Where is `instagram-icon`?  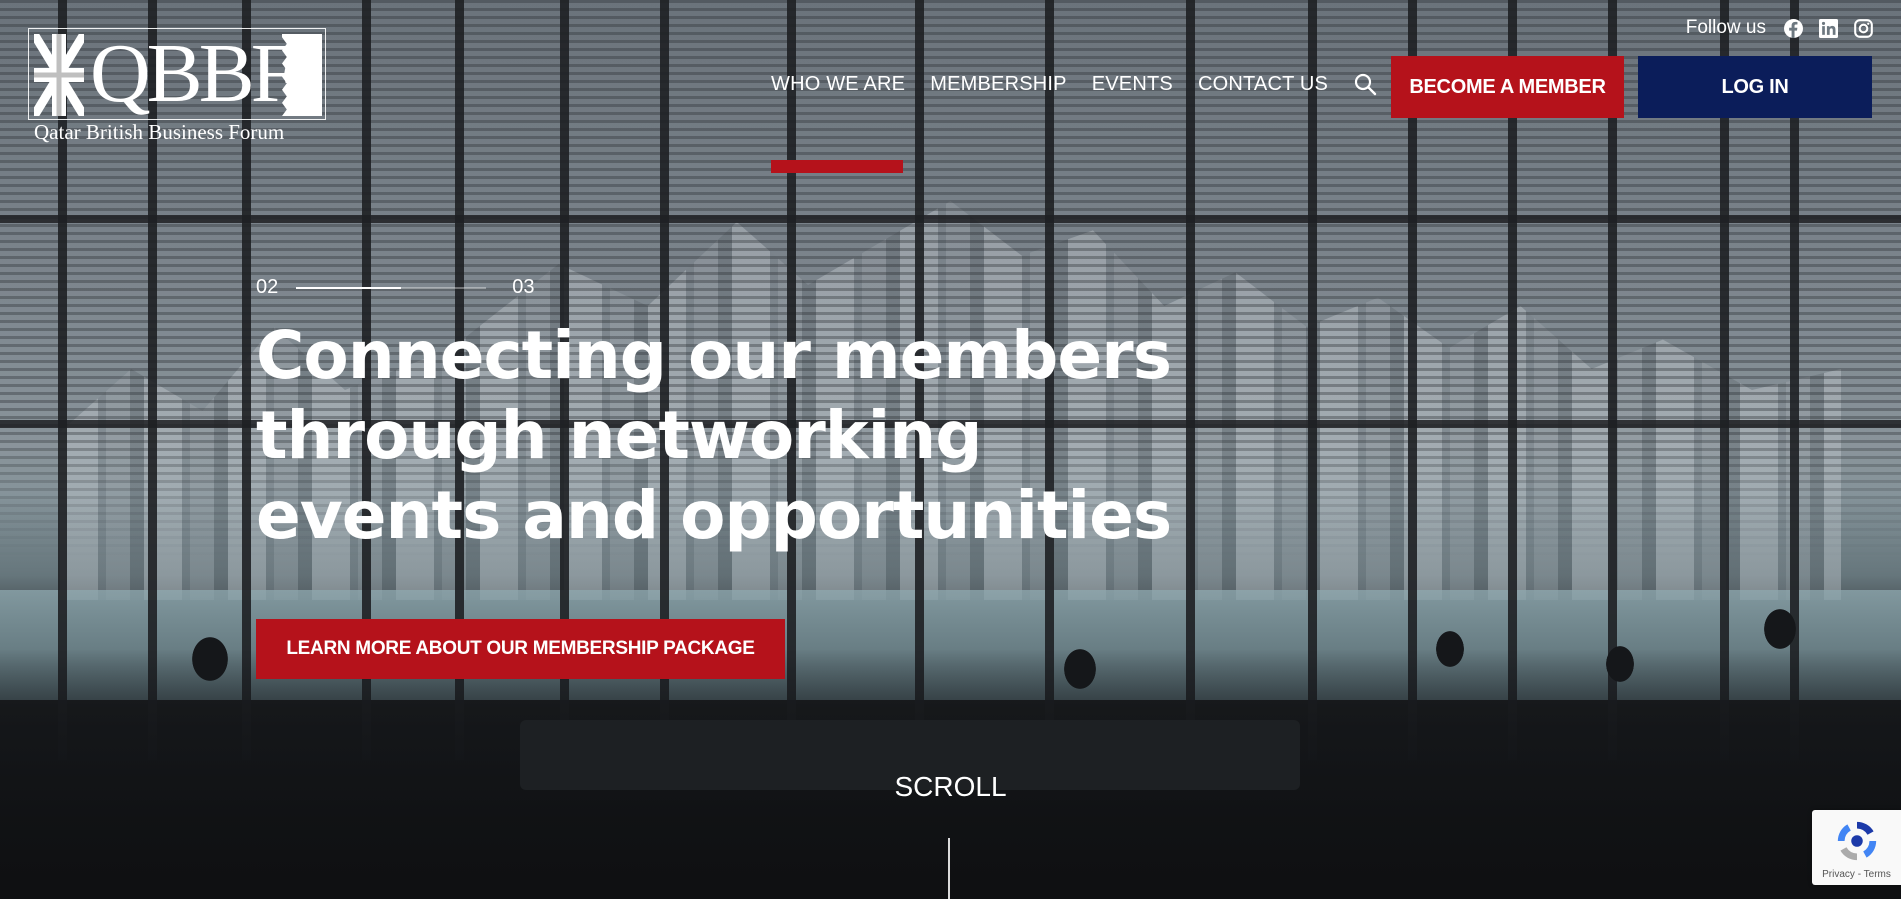 instagram-icon is located at coordinates (1863, 28).